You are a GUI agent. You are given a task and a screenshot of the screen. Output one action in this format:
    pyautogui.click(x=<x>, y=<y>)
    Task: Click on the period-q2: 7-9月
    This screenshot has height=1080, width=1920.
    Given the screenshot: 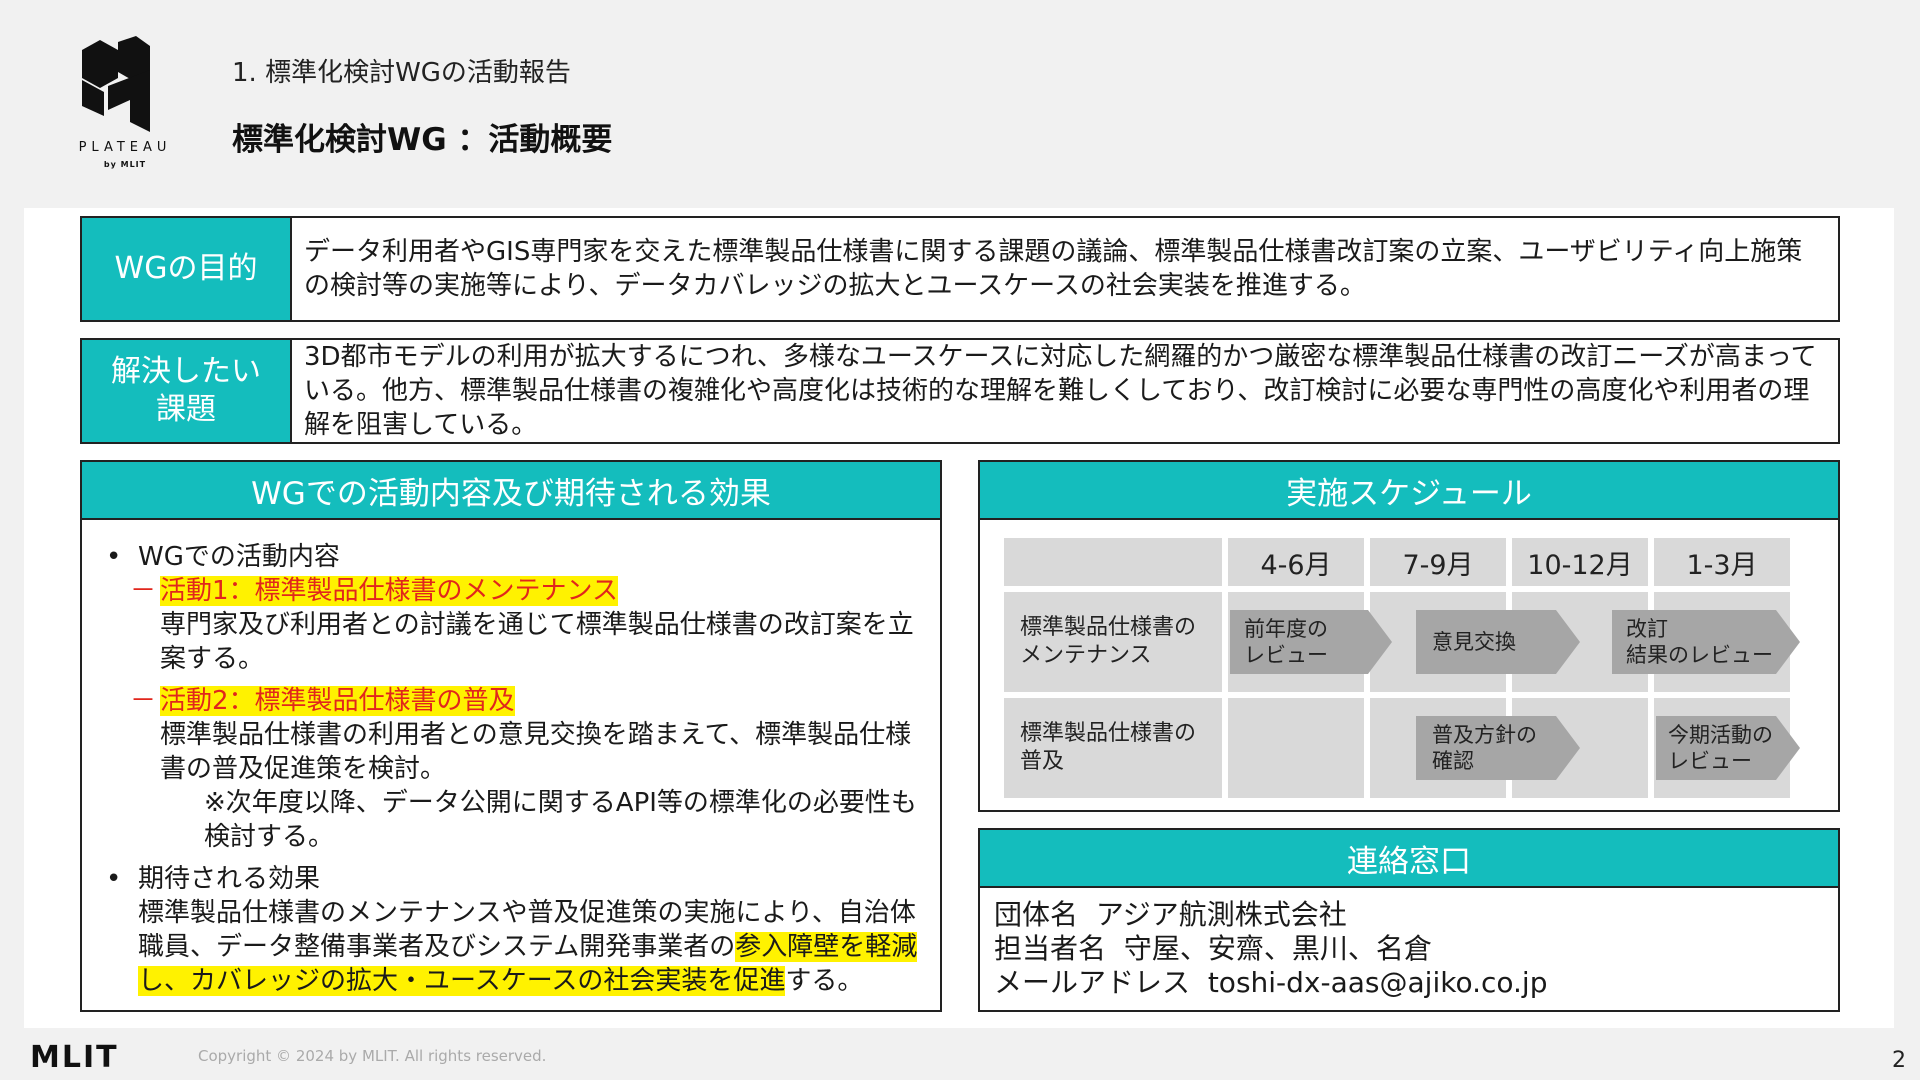 What is the action you would take?
    pyautogui.click(x=1438, y=562)
    